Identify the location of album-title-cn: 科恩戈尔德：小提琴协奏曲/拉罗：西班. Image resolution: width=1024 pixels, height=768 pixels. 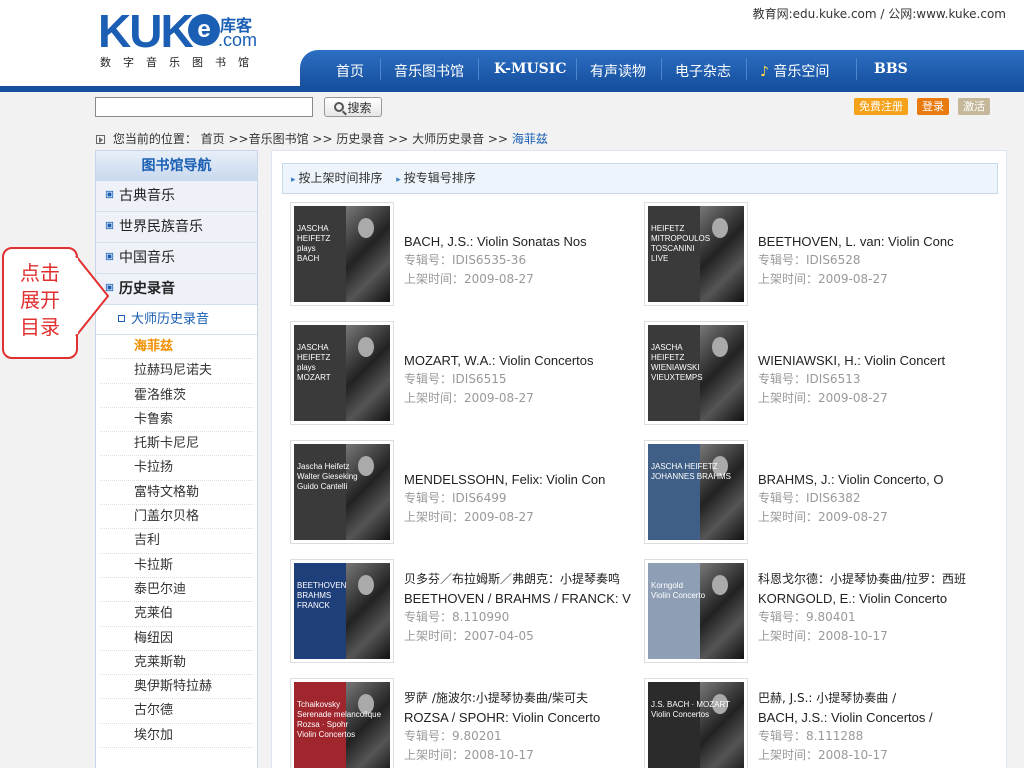
(877, 579).